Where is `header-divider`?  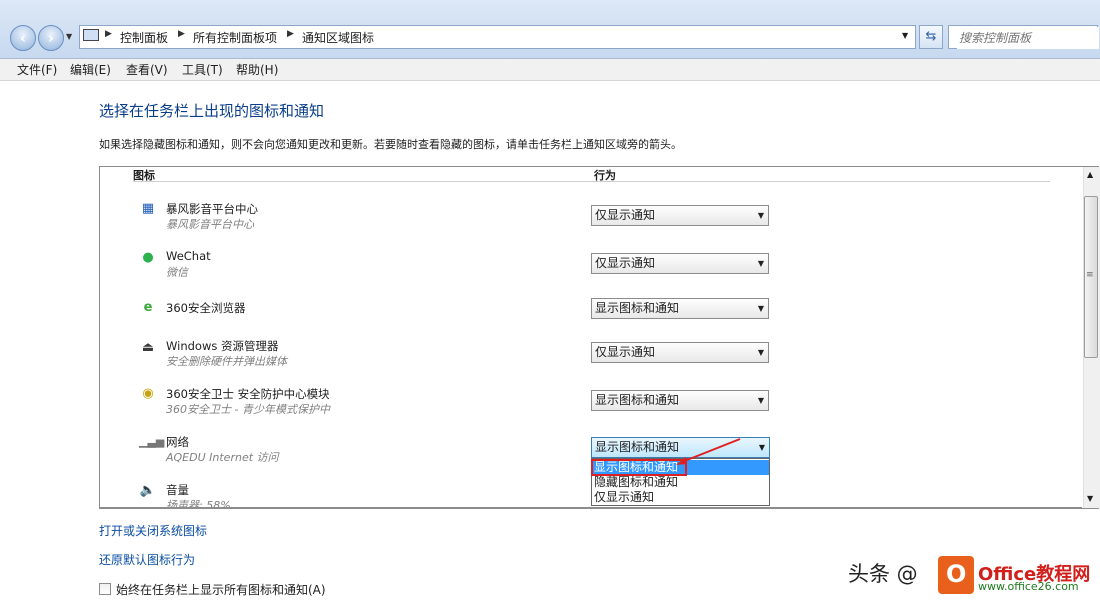 header-divider is located at coordinates (591, 181).